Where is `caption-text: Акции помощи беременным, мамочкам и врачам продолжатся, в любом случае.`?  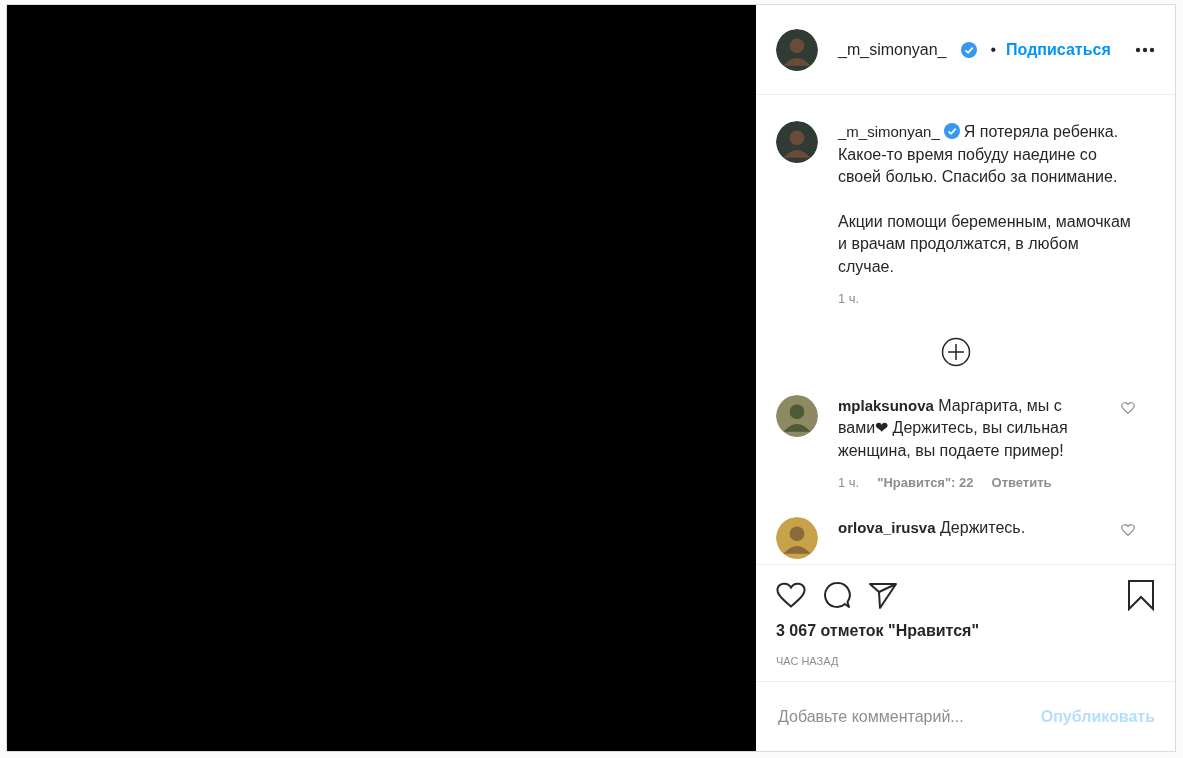
caption-text: Акции помощи беременным, мамочкам и врачам продолжатся, в любом случае. is located at coordinates (985, 244).